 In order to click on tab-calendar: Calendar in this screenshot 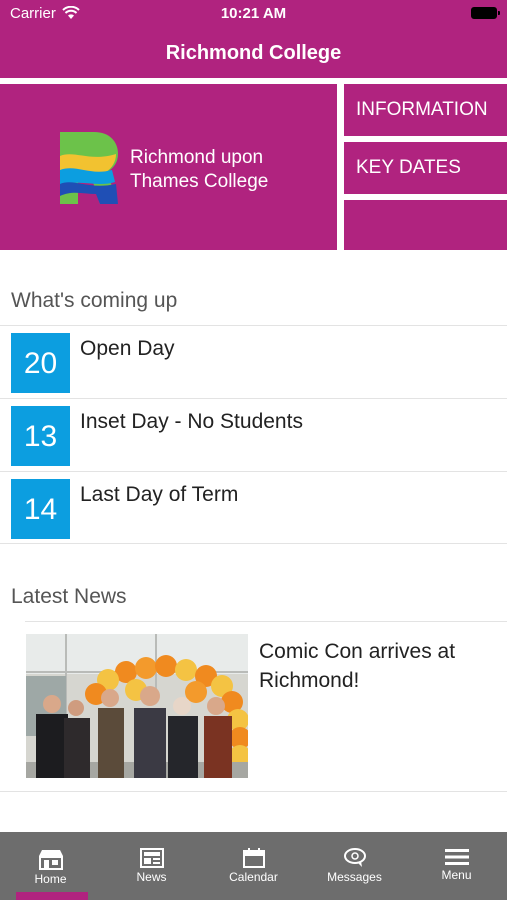, I will do `click(253, 866)`.